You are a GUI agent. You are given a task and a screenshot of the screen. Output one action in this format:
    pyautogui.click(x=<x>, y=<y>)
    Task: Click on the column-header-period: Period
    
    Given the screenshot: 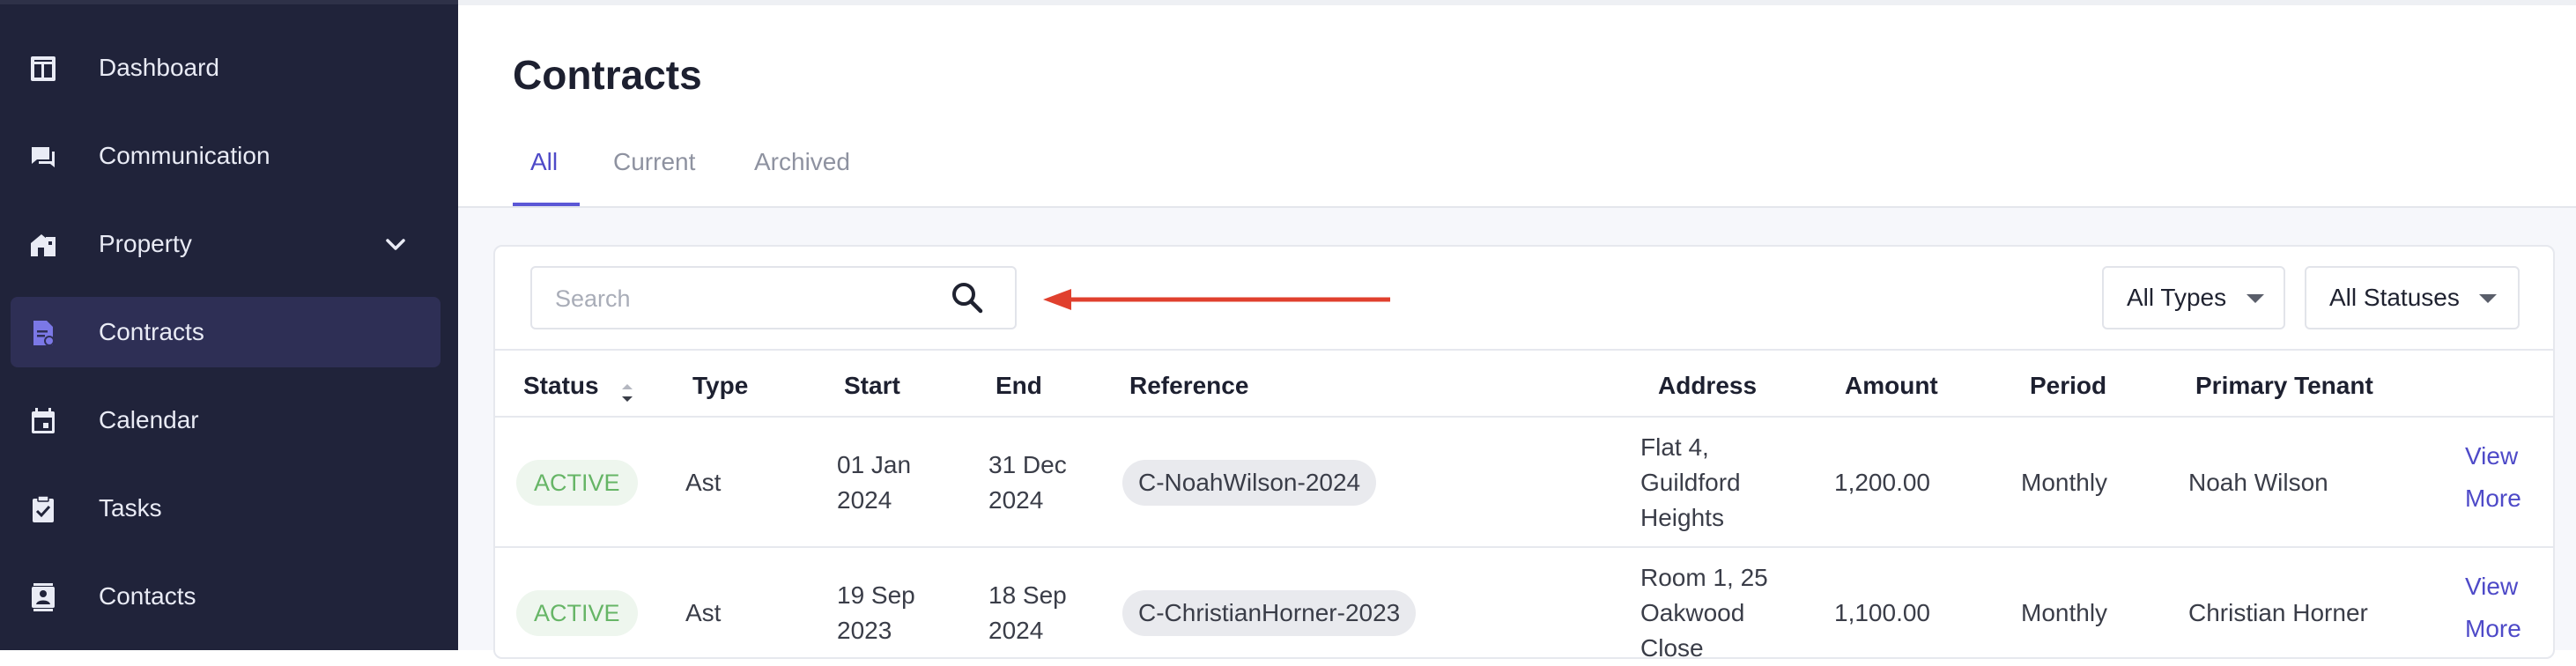 What is the action you would take?
    pyautogui.click(x=2068, y=385)
    